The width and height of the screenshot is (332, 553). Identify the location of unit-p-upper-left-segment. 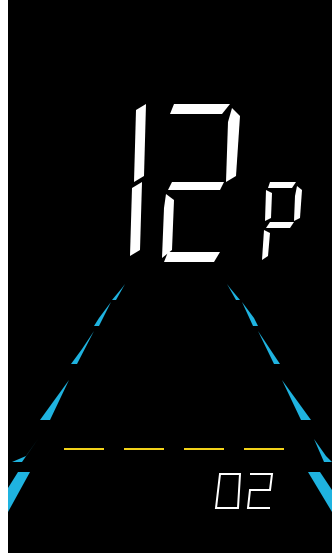
(268, 205).